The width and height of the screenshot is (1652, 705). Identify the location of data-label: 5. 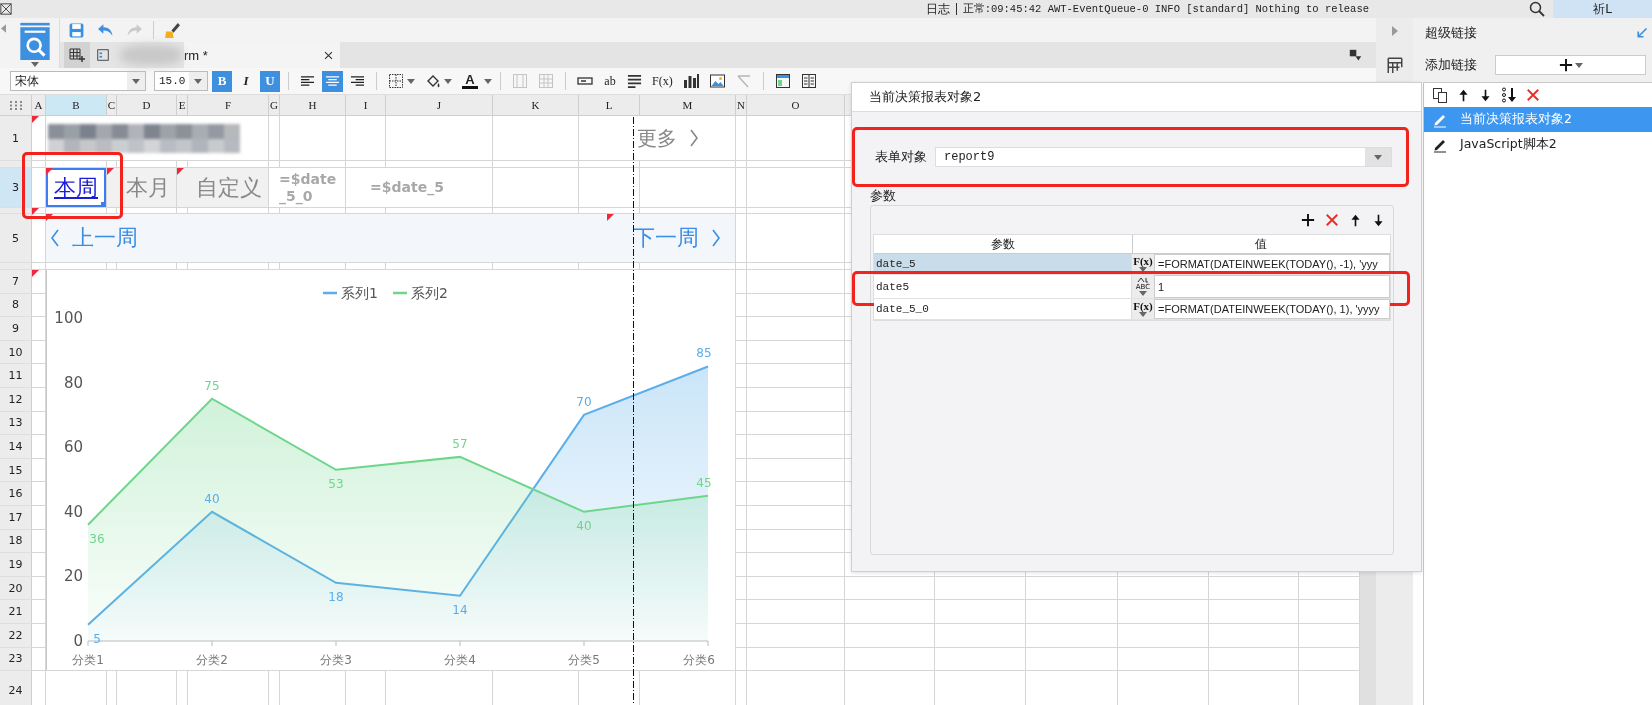
(97, 638).